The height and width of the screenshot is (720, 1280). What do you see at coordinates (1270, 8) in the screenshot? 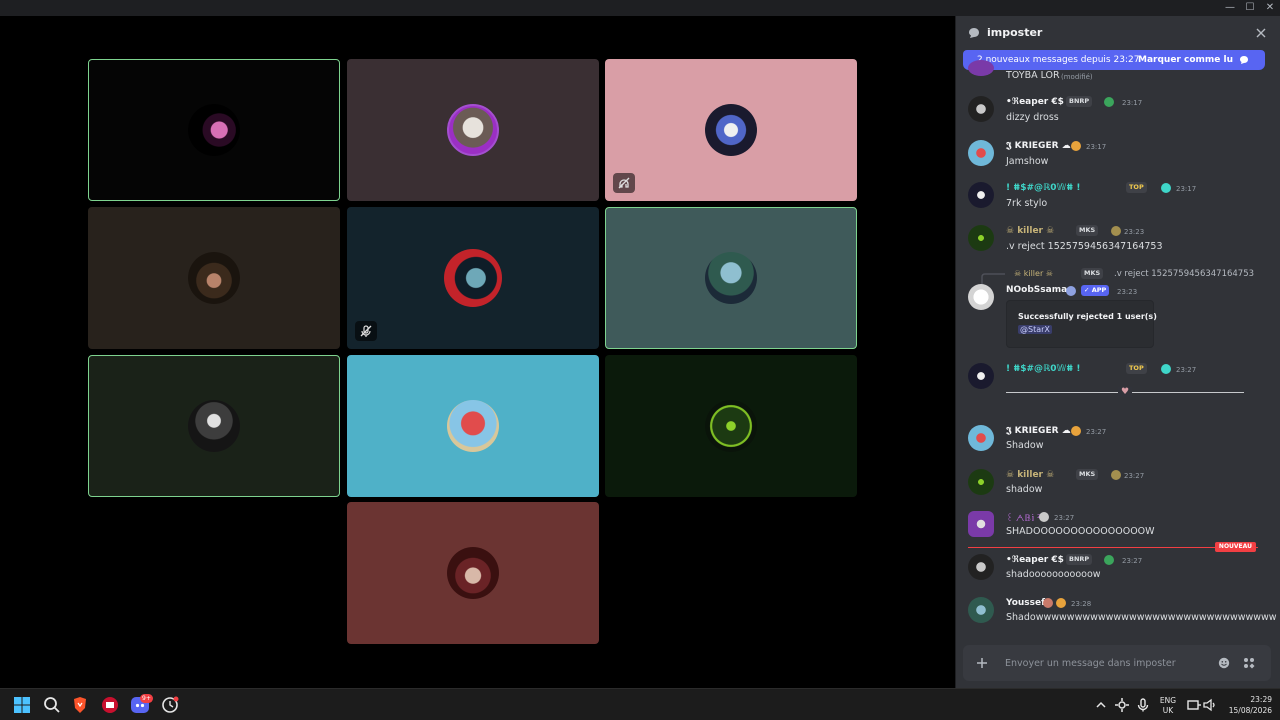
I see `close-window-button: ✕` at bounding box center [1270, 8].